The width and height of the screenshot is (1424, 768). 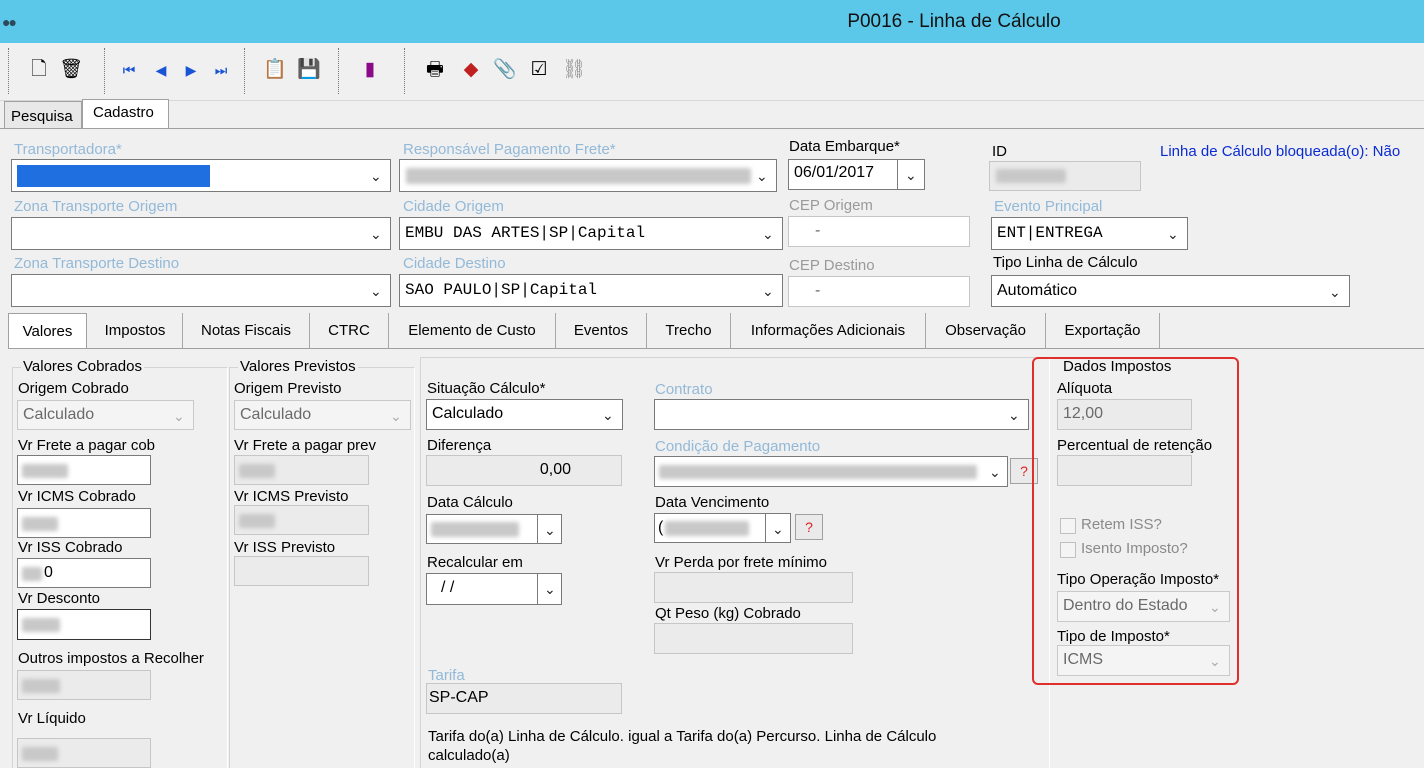 I want to click on zona-destino-select: ⌄, so click(x=201, y=290).